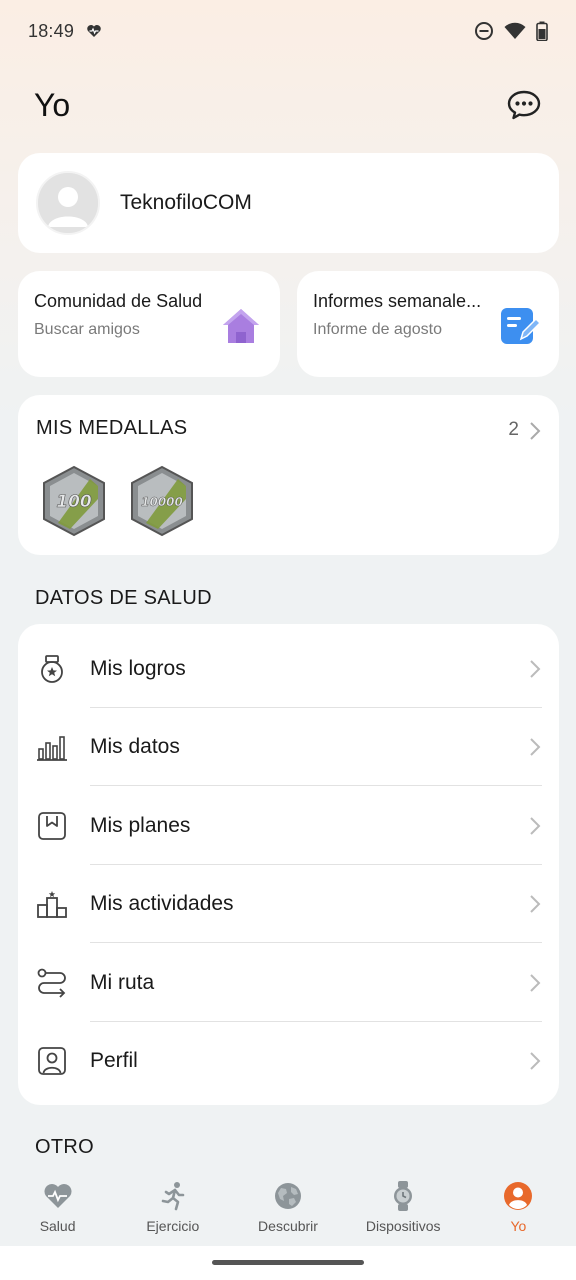  Describe the element at coordinates (288, 904) in the screenshot. I see `list-item-activities: Mis actividades` at that location.